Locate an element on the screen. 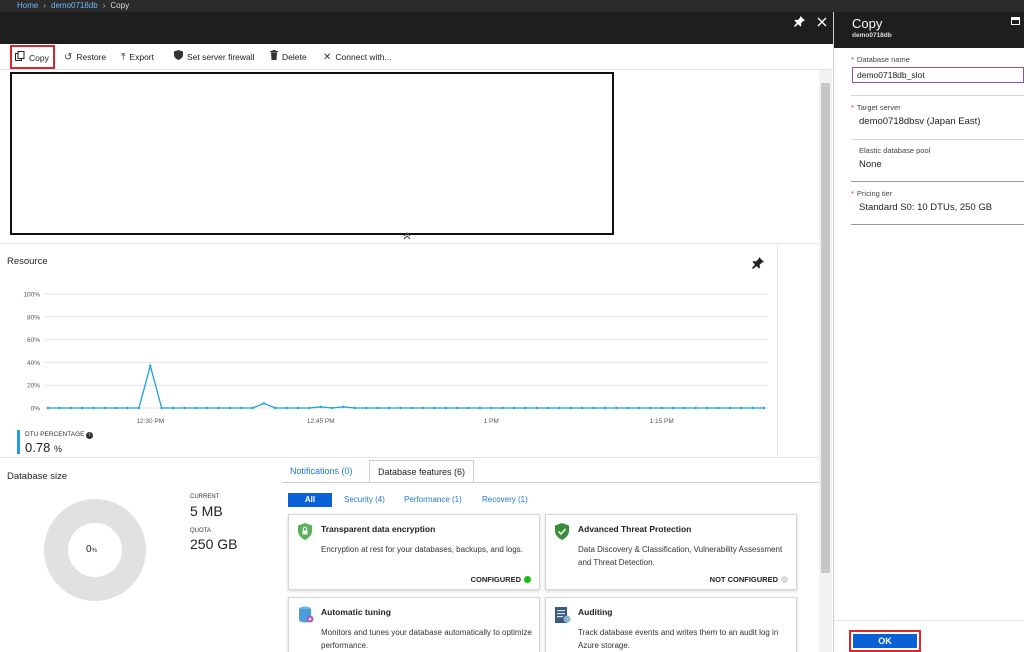 Image resolution: width=1024 pixels, height=652 pixels. tab-database-features: Database features (6) is located at coordinates (422, 471).